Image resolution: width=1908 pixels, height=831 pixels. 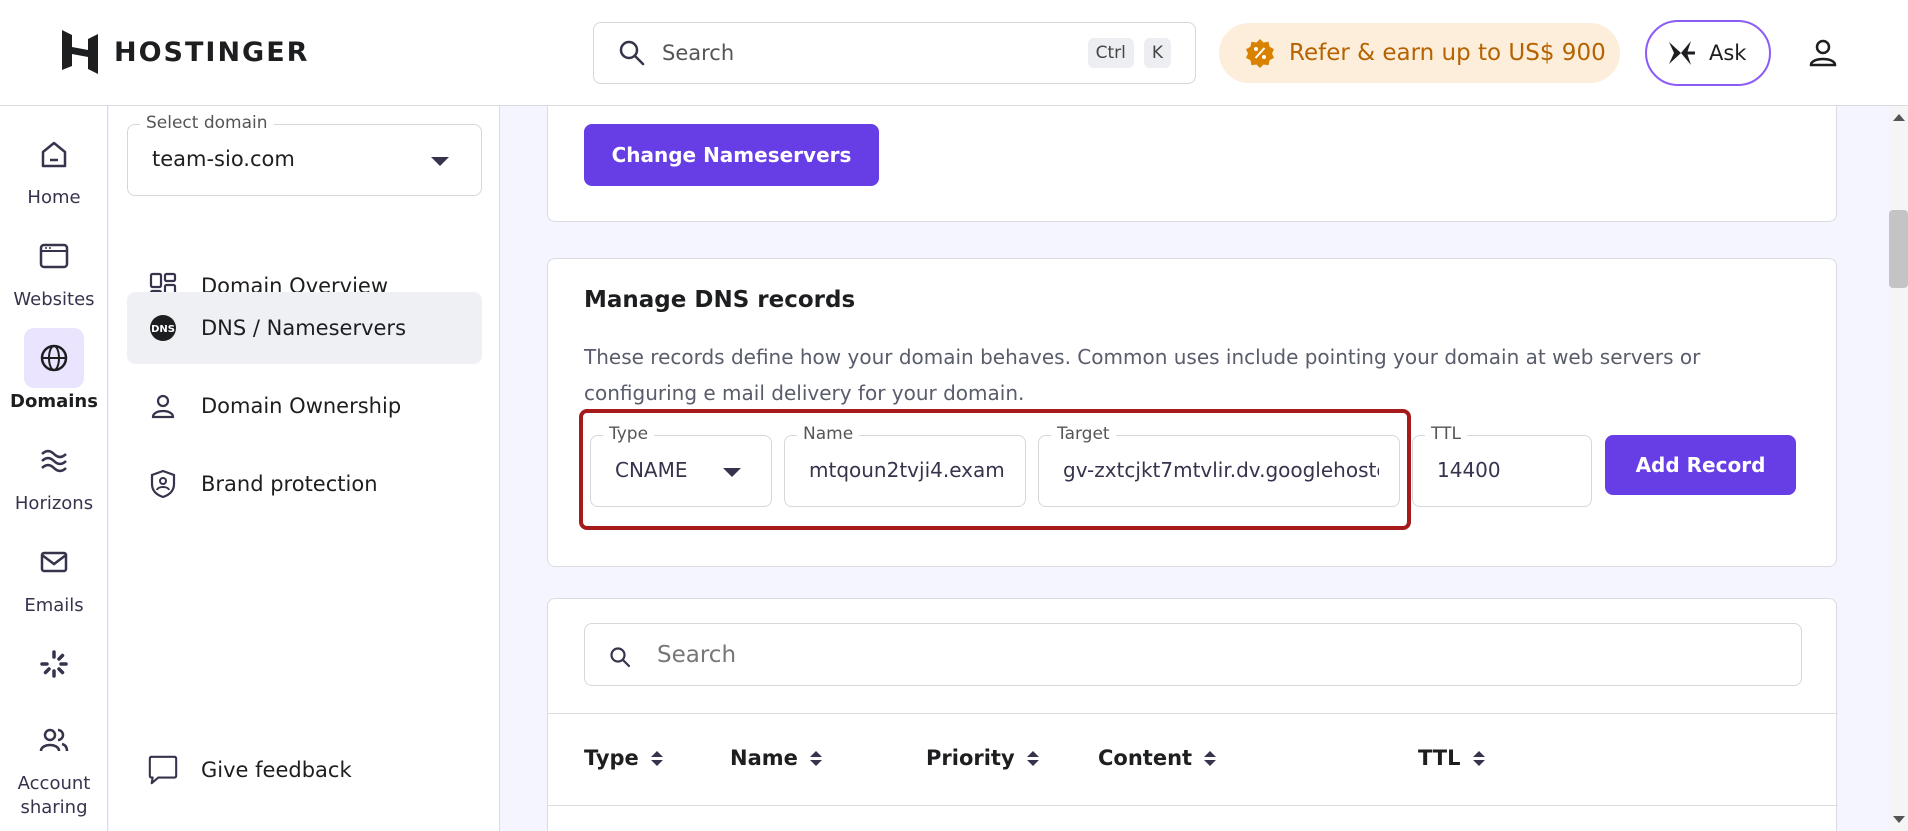 I want to click on shortcut-key-ctrl: Ctrl, so click(x=1110, y=53).